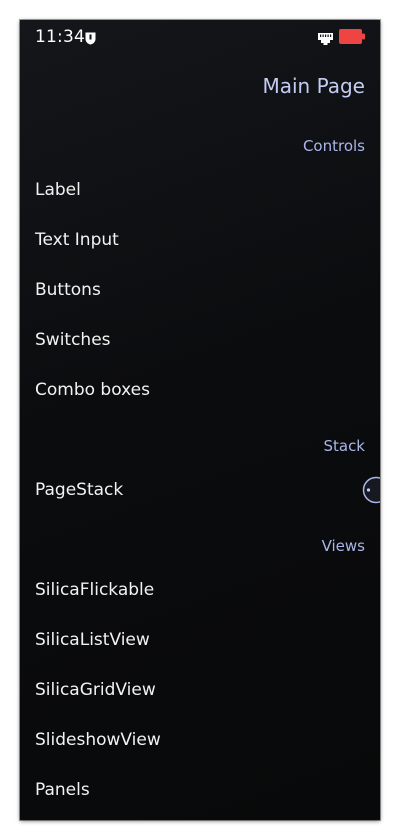 The height and width of the screenshot is (840, 400). What do you see at coordinates (200, 192) in the screenshot?
I see `list-item-label: Label` at bounding box center [200, 192].